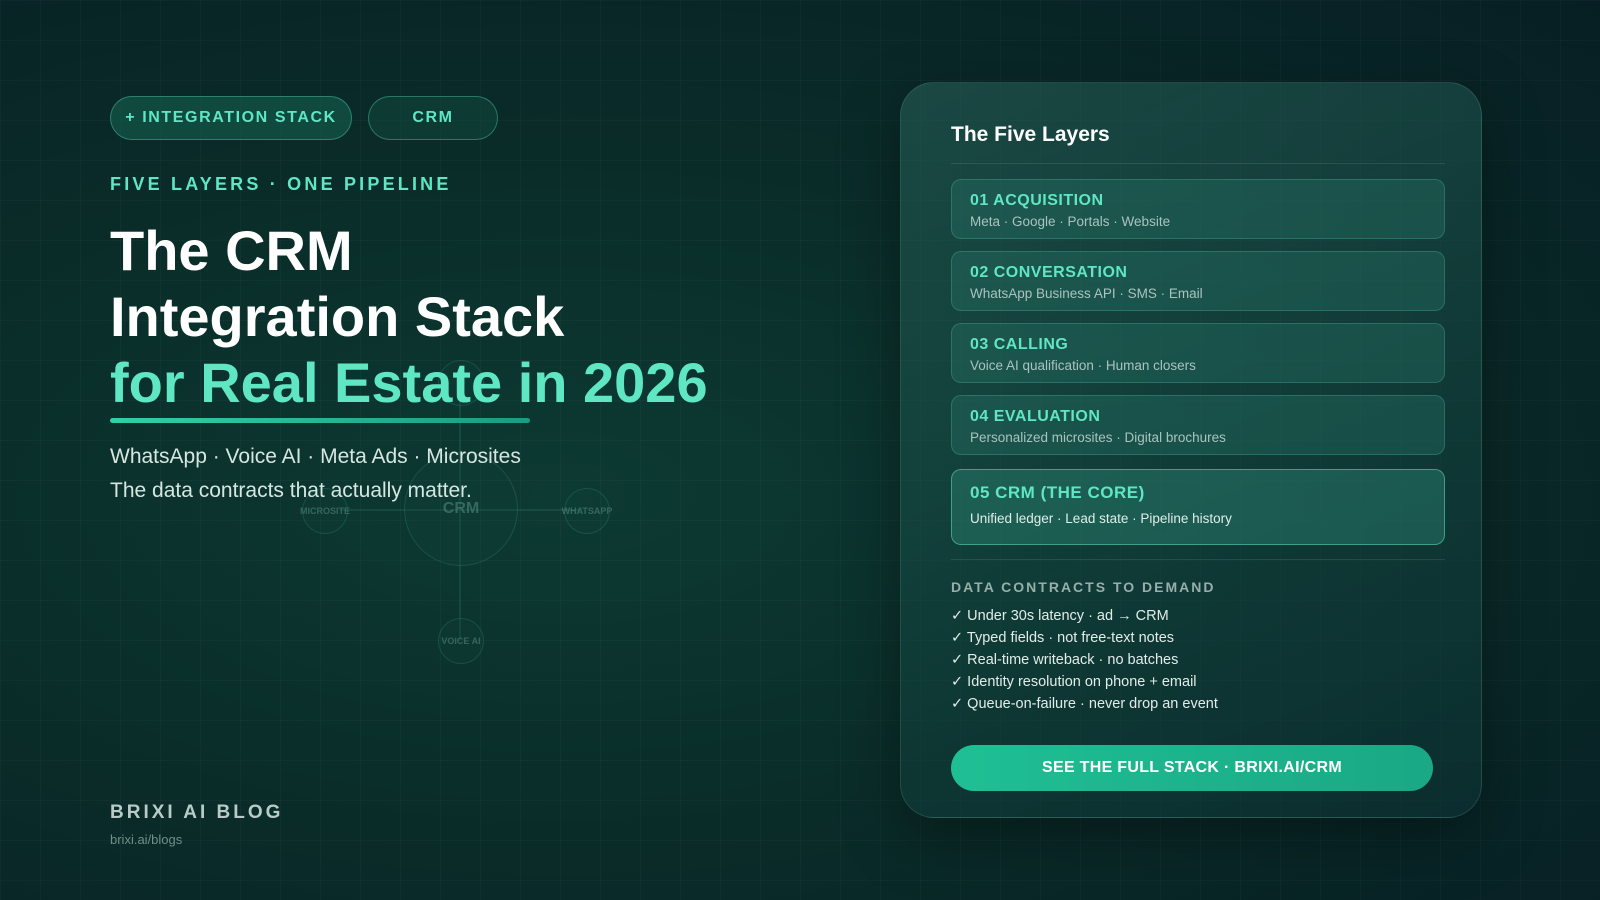 Image resolution: width=1600 pixels, height=900 pixels. I want to click on contract-item: ✓ Identity resolution on phone + email, so click(1074, 682).